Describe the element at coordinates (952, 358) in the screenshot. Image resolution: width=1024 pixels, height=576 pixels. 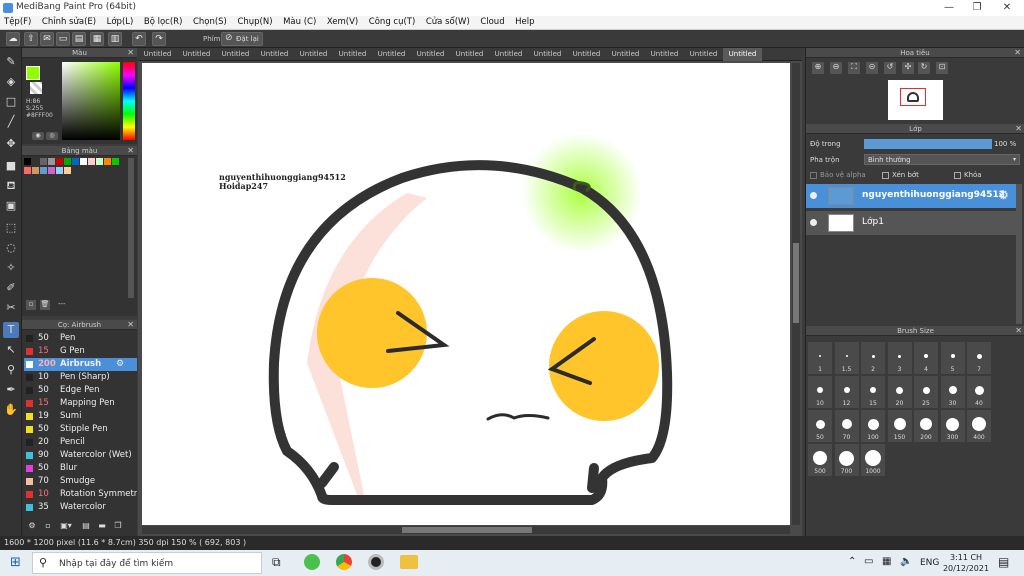
I see `brush-size-option: 5` at that location.